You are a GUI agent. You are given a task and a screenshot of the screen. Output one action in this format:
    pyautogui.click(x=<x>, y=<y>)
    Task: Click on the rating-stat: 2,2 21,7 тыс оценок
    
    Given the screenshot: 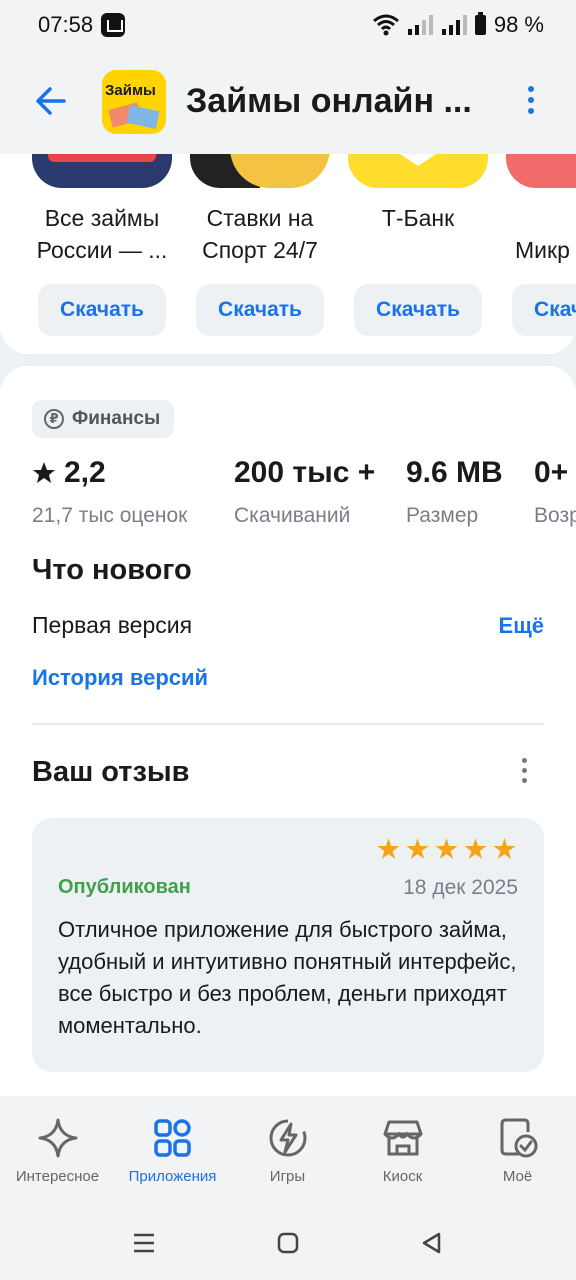 What is the action you would take?
    pyautogui.click(x=109, y=492)
    